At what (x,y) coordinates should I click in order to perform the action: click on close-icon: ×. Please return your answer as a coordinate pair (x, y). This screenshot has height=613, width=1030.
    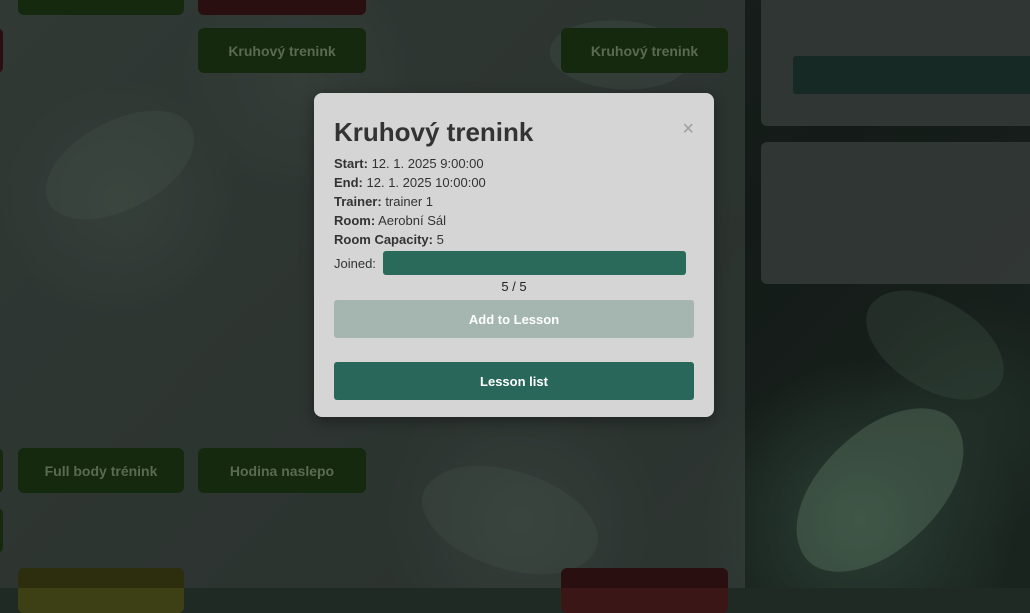
    Looking at the image, I should click on (688, 129).